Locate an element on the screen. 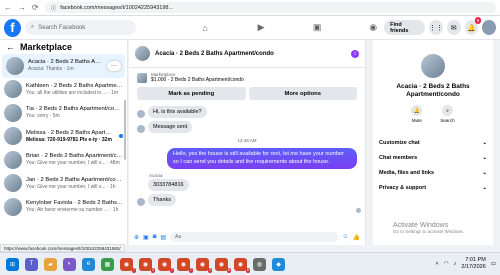 The image size is (500, 275). emoji-icon: ☺ is located at coordinates (345, 237).